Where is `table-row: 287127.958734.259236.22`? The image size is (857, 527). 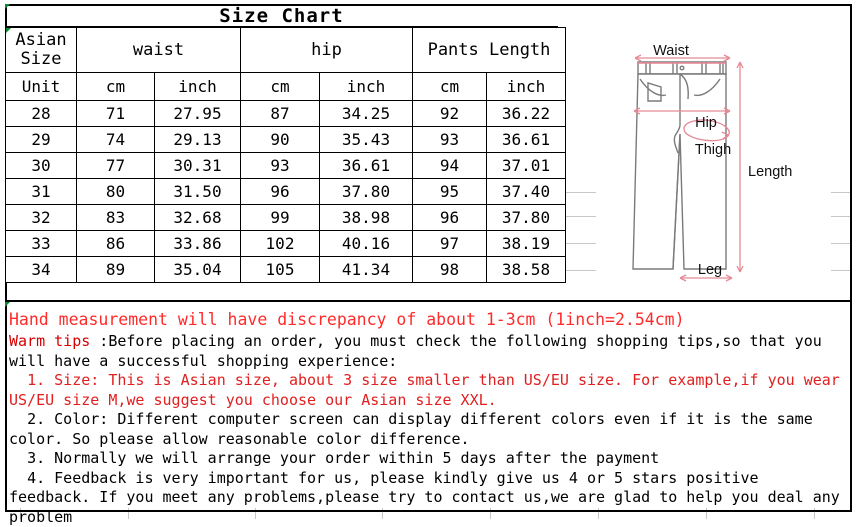 table-row: 287127.958734.259236.22 is located at coordinates (286, 114).